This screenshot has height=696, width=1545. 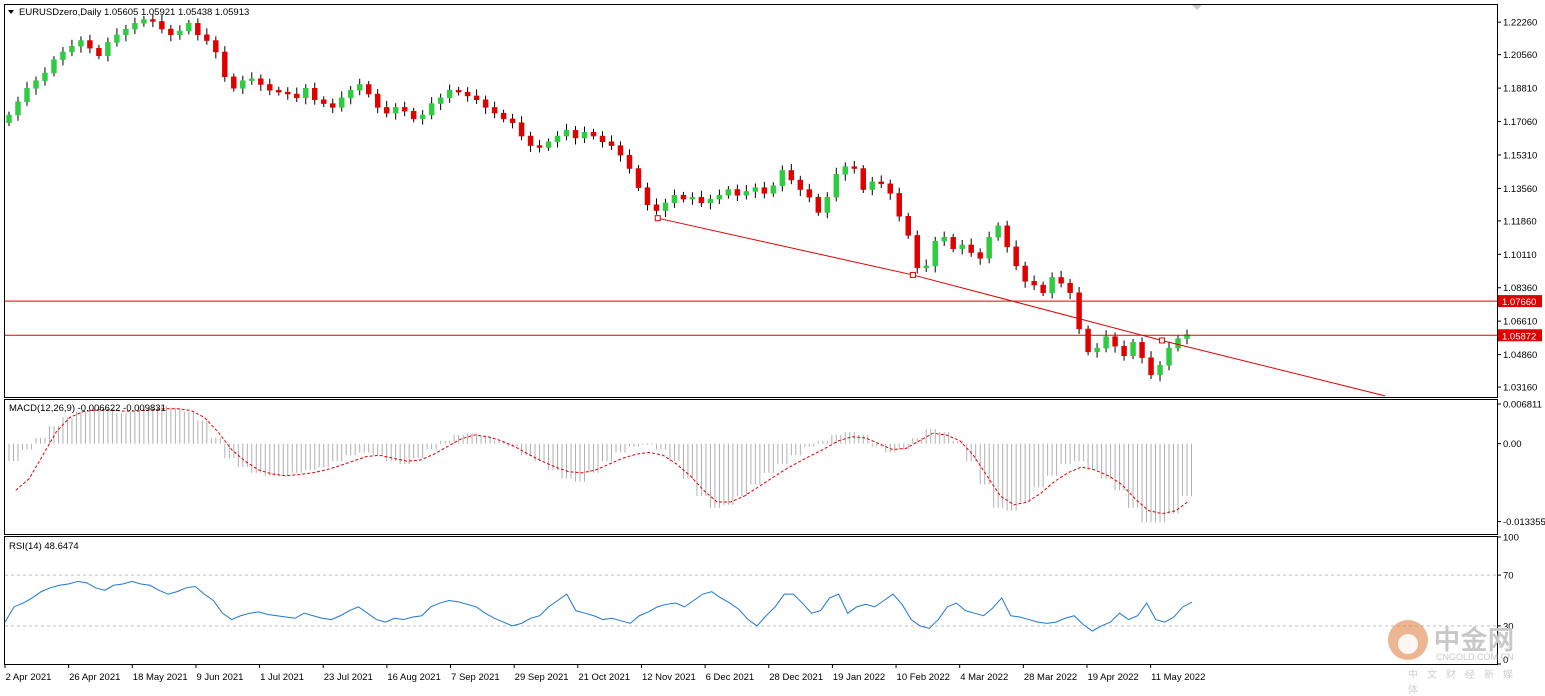 I want to click on macd-tick-label: -0.013355, so click(x=1524, y=522).